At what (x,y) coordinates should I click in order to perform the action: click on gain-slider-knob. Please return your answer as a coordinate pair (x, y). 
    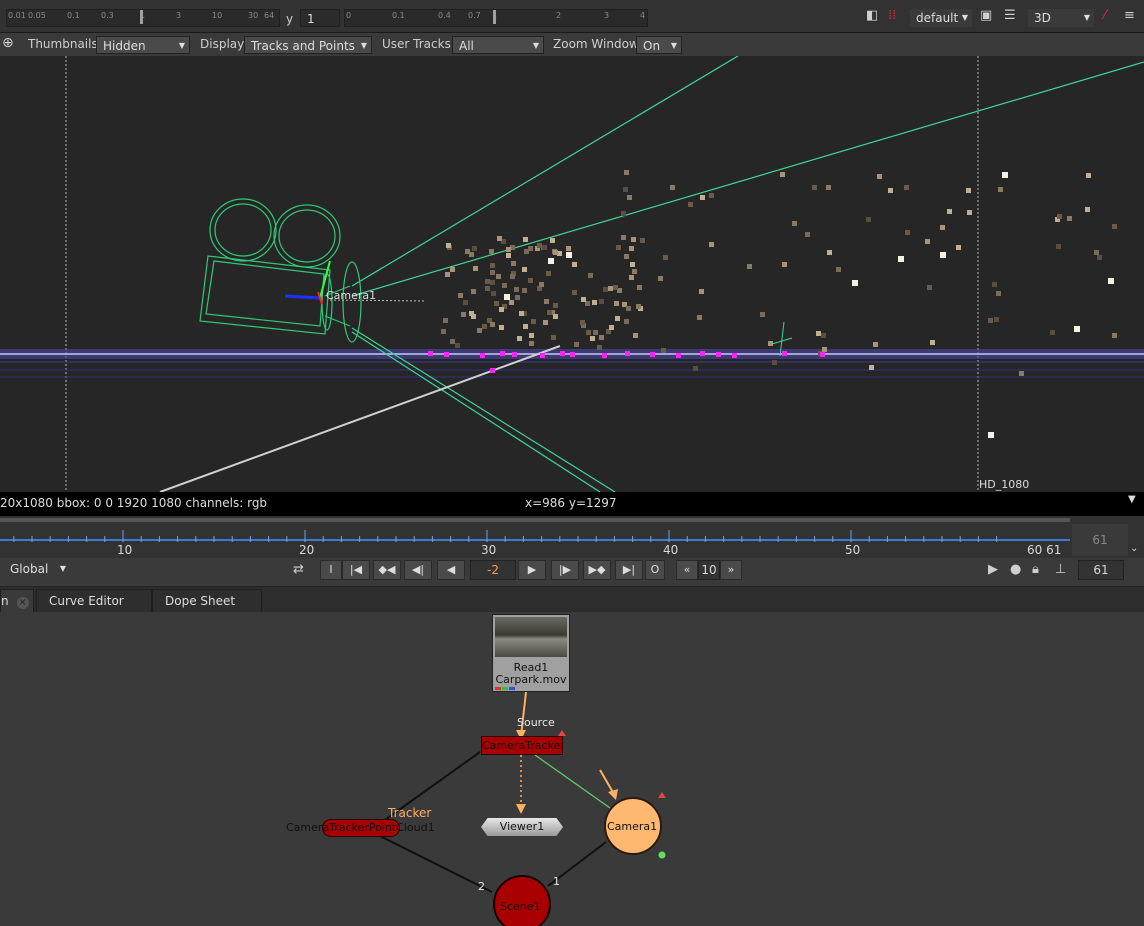
    Looking at the image, I should click on (141, 17).